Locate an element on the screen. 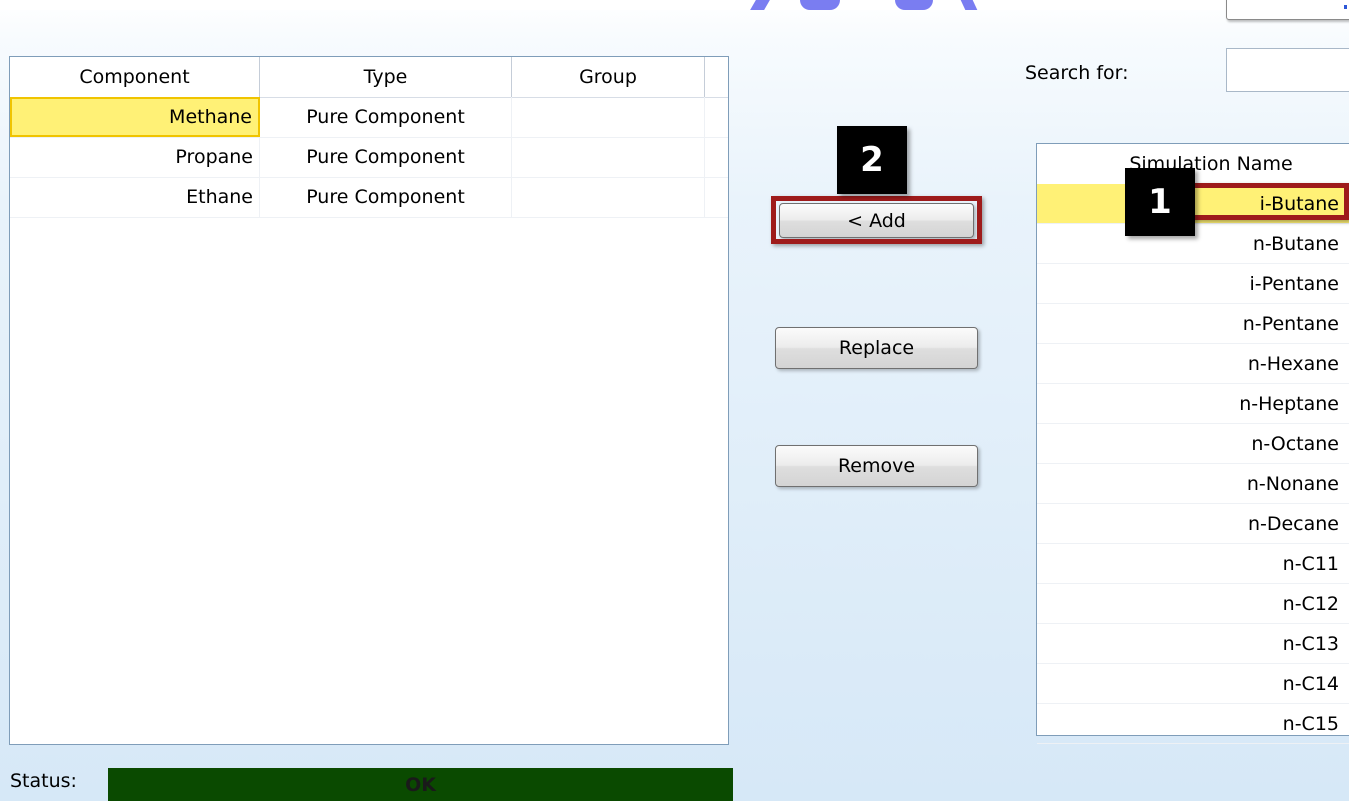  top-right-button is located at coordinates (1287, 10).